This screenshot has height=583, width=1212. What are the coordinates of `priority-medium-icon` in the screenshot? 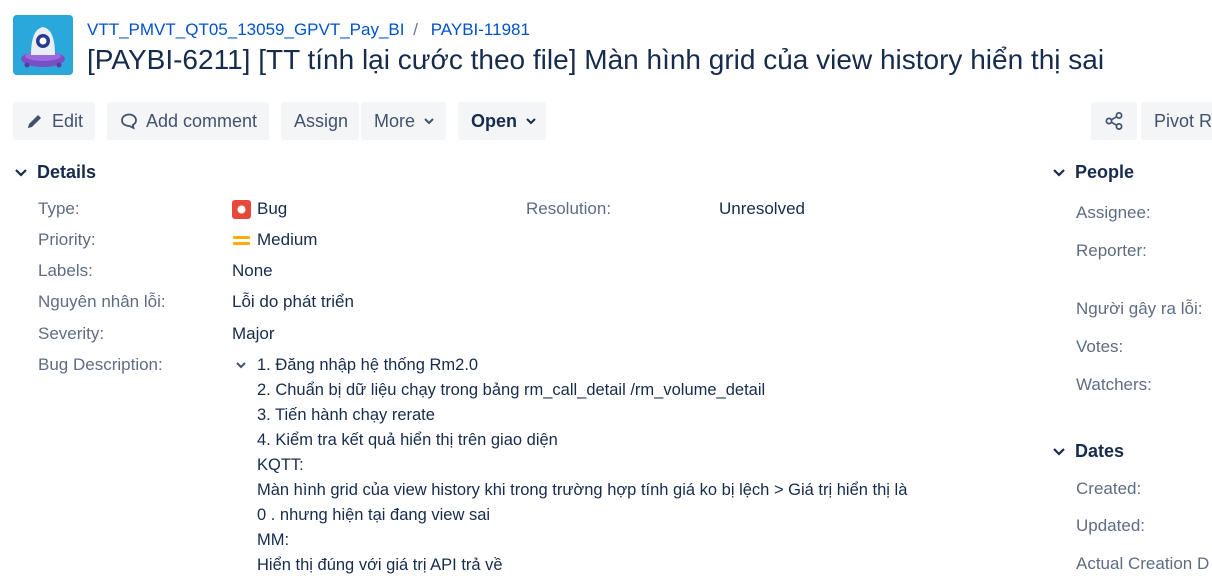 It's located at (241, 240).